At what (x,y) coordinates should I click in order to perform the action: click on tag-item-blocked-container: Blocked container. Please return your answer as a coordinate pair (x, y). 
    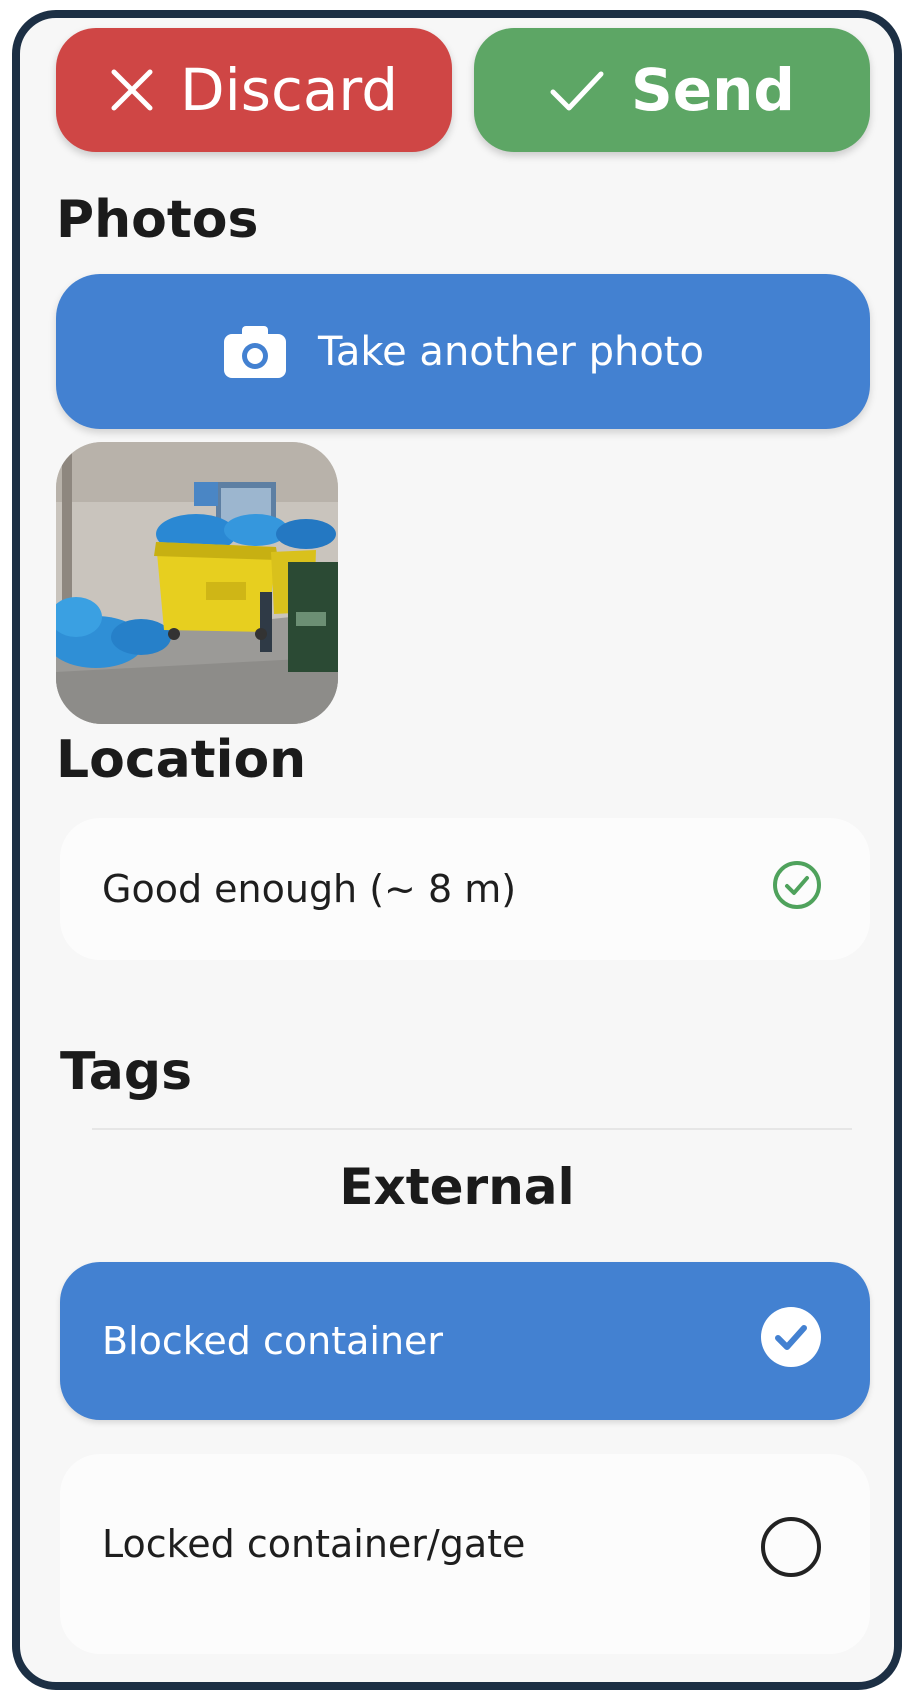
    Looking at the image, I should click on (465, 1341).